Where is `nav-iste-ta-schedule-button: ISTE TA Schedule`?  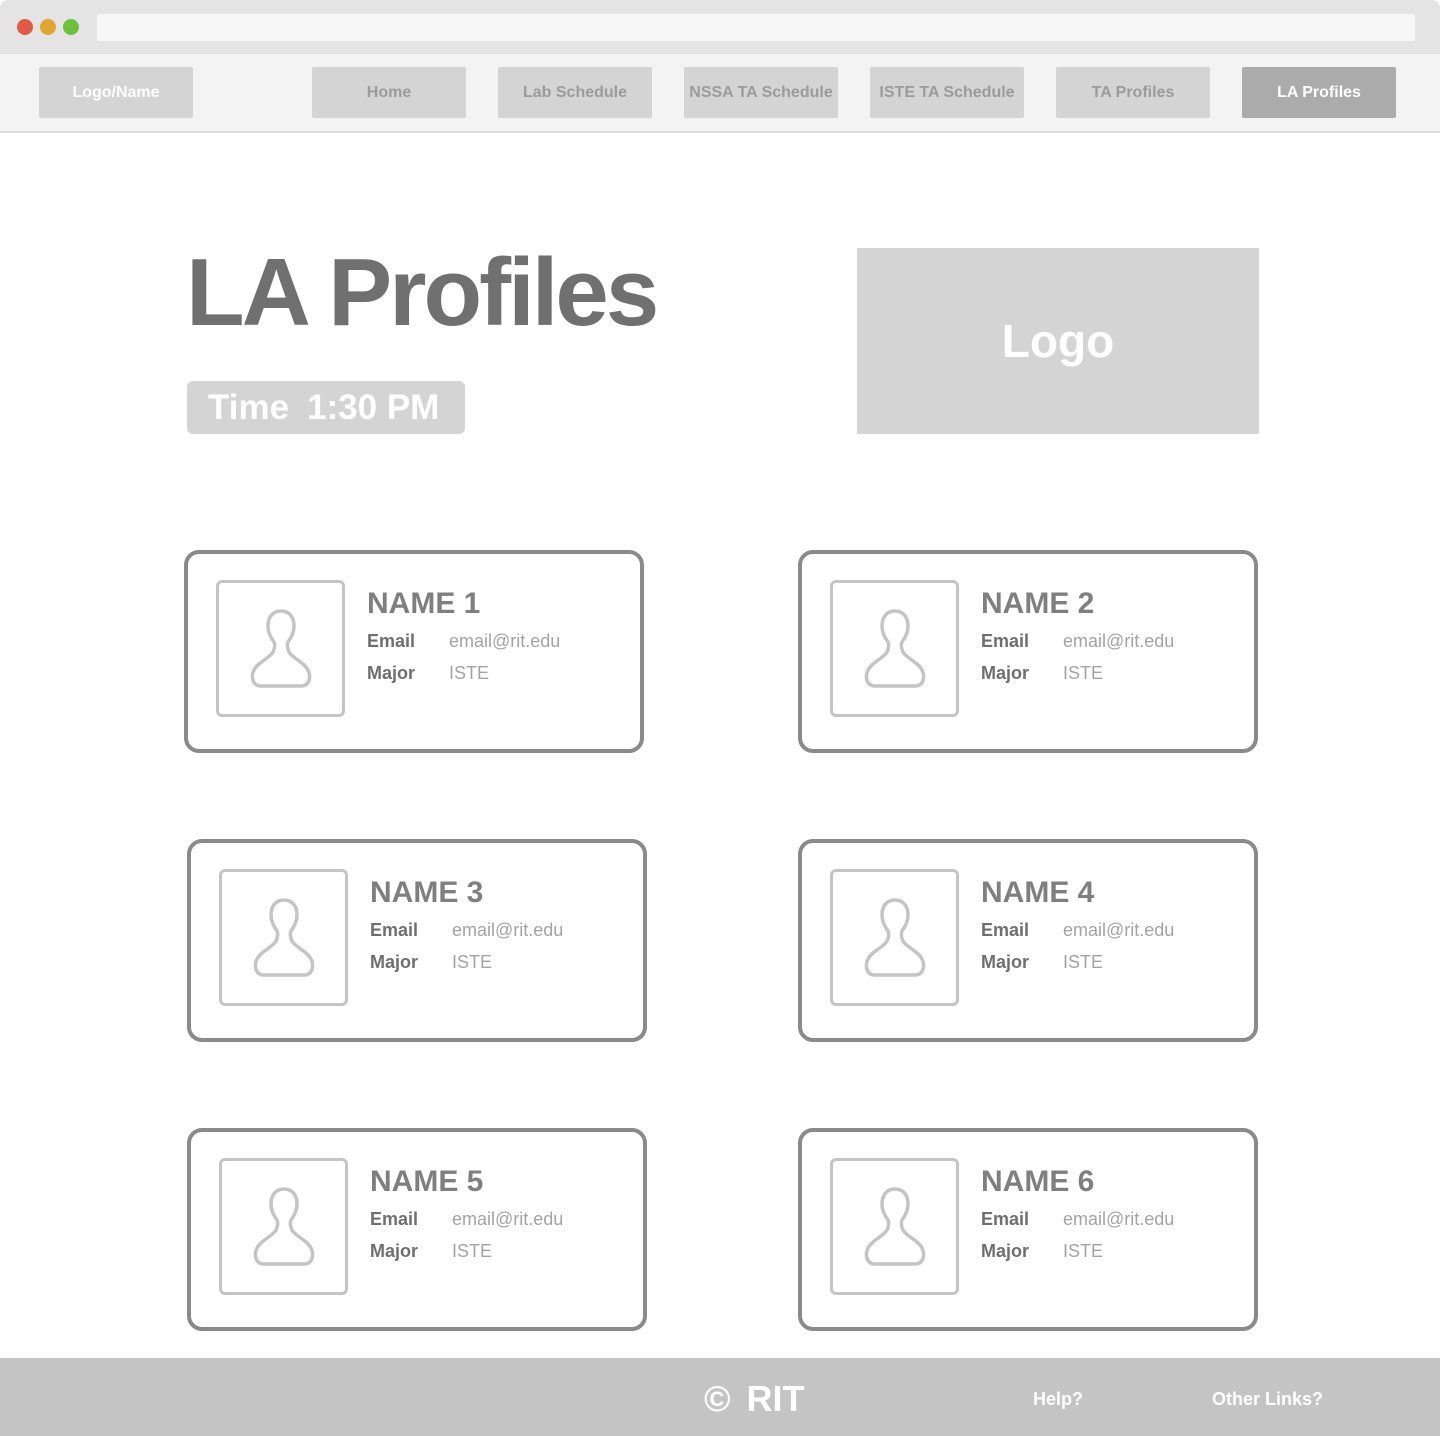 nav-iste-ta-schedule-button: ISTE TA Schedule is located at coordinates (947, 92).